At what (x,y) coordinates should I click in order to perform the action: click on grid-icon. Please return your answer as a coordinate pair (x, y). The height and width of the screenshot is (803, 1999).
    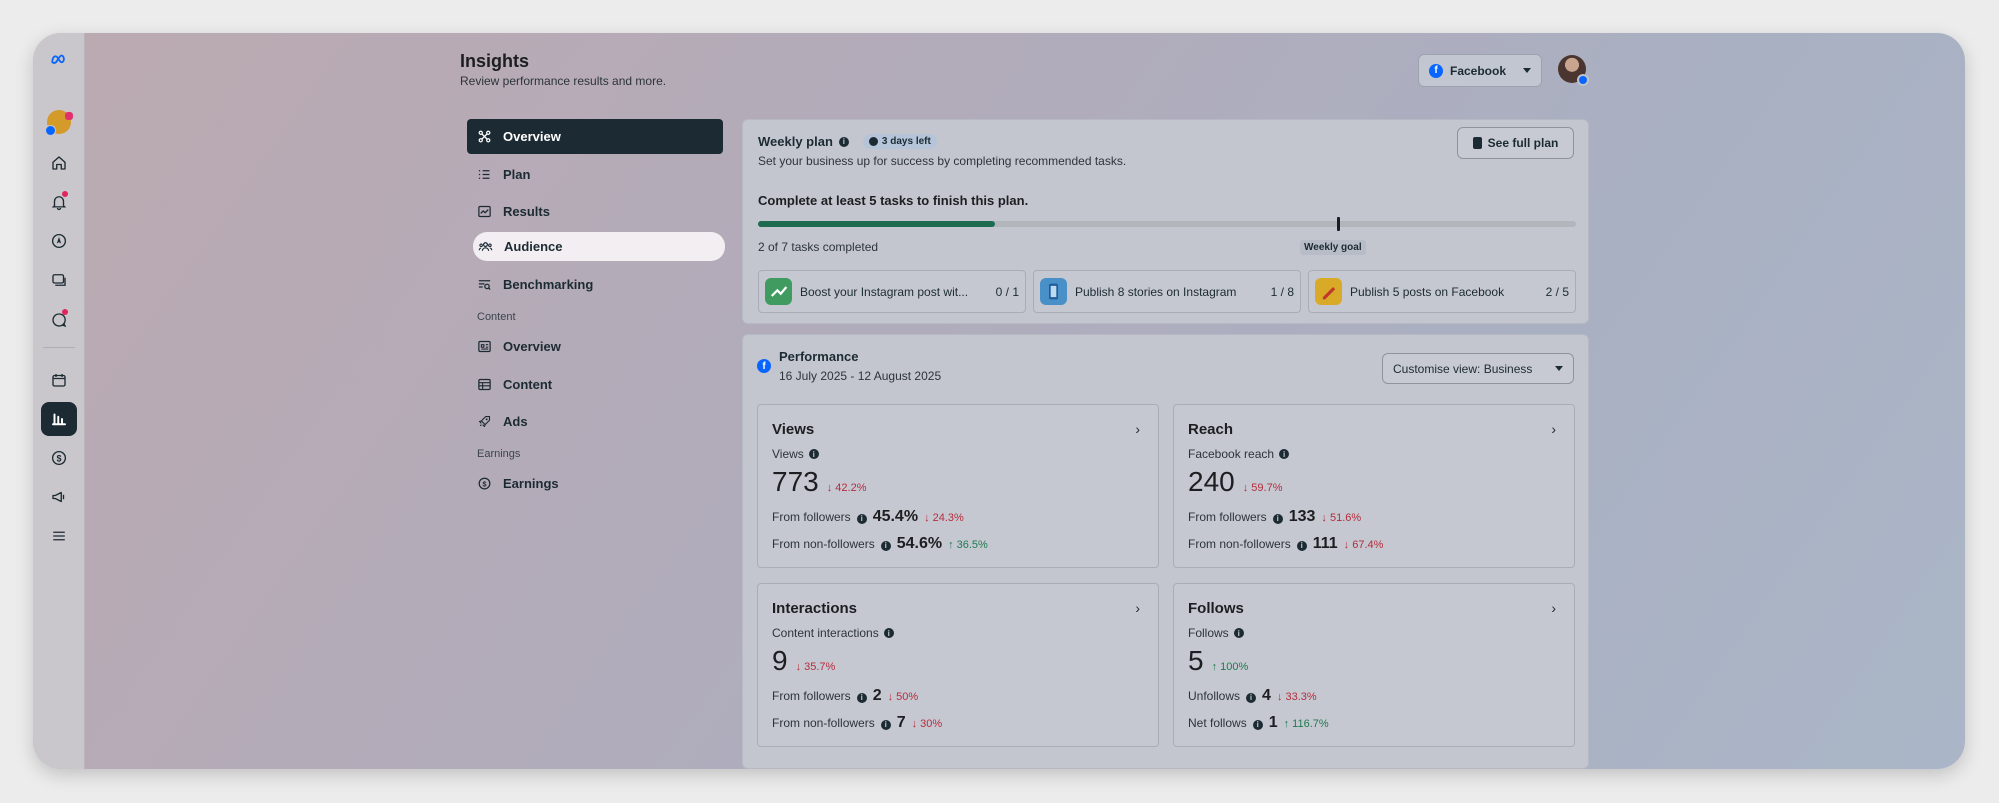
    Looking at the image, I should click on (484, 384).